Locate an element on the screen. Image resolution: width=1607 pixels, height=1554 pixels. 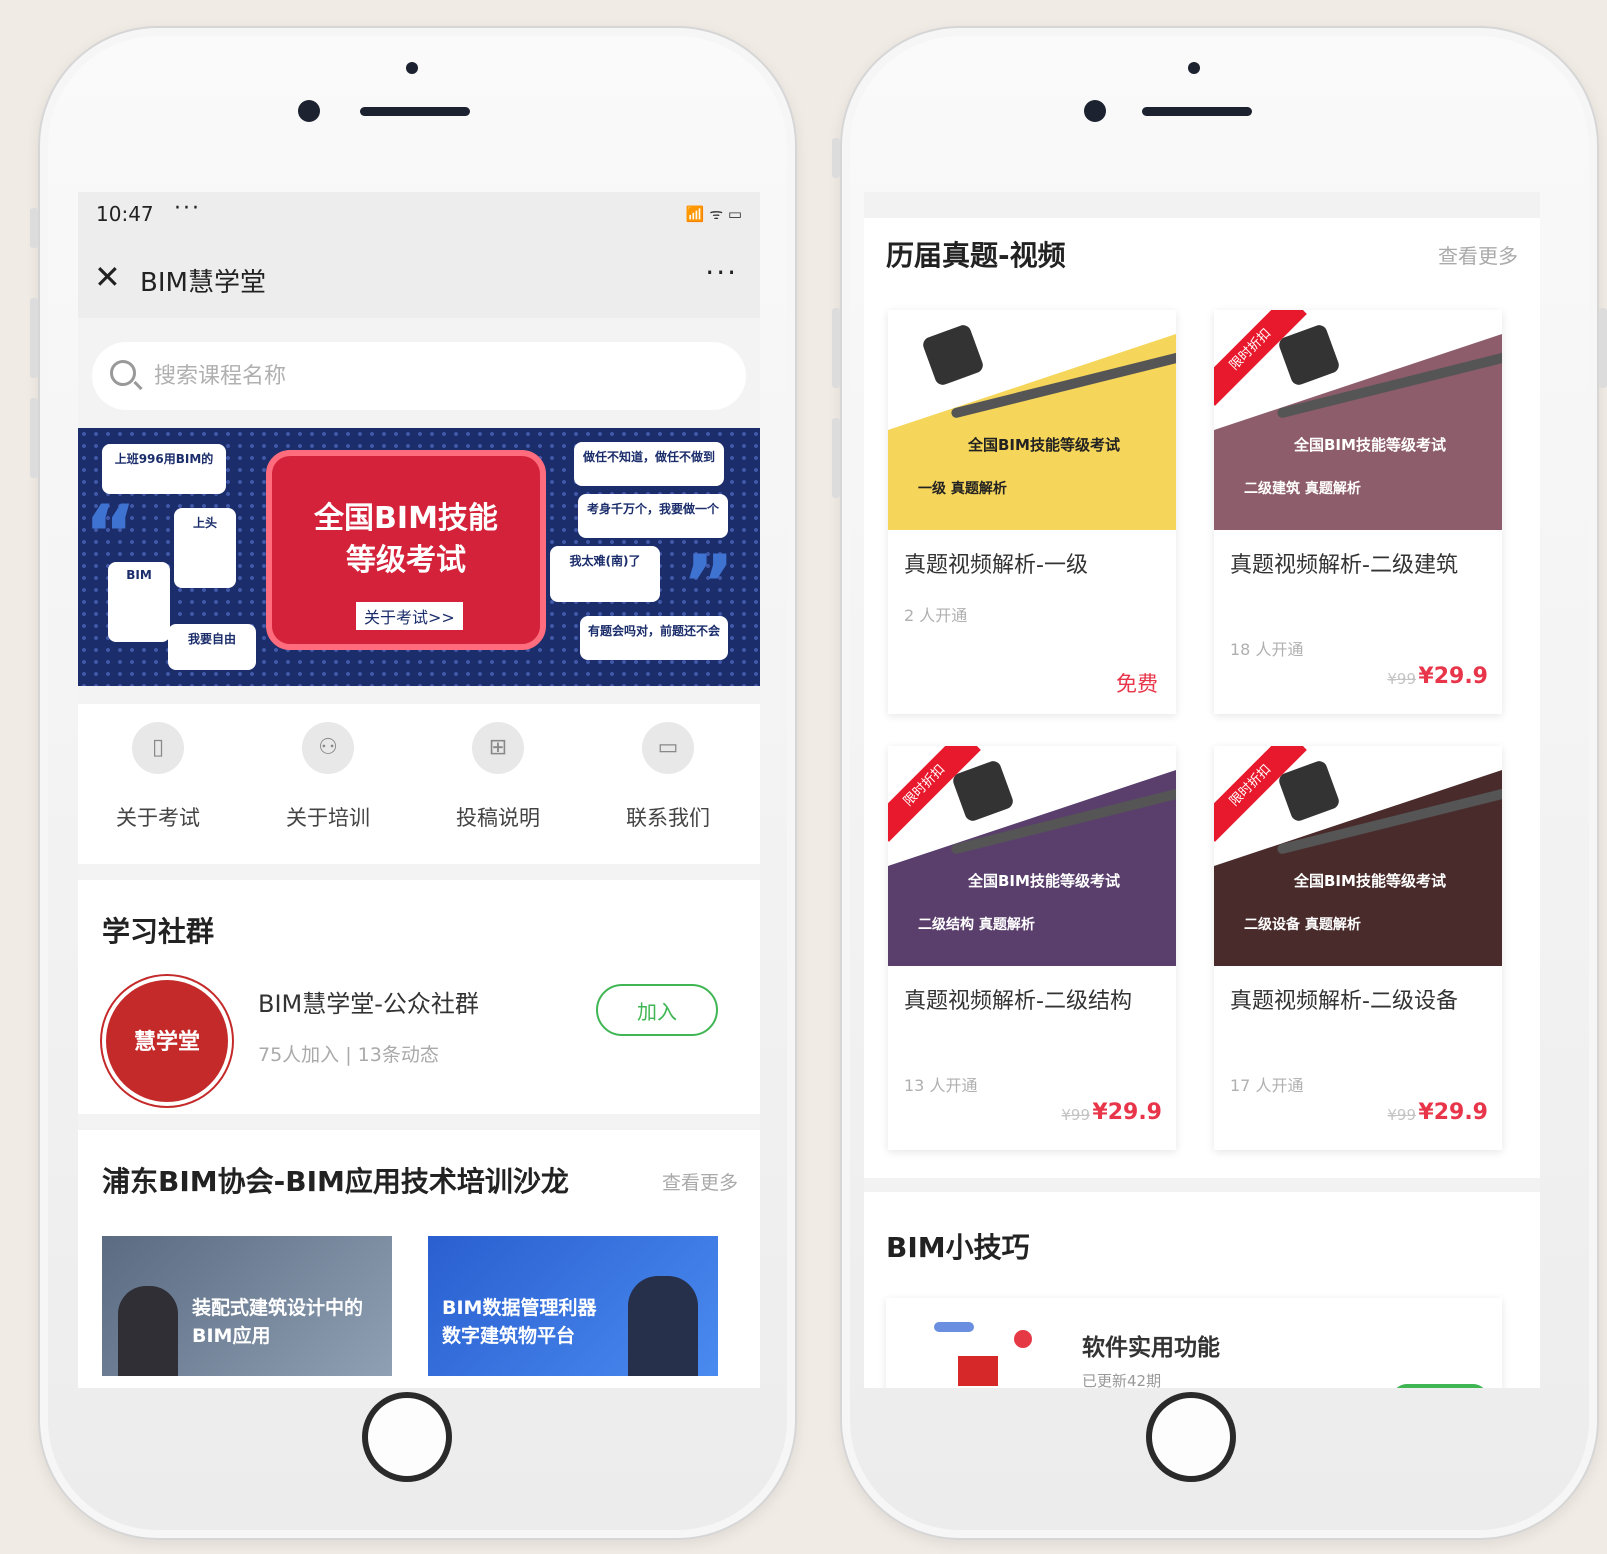
section-title: BIM小技巧 is located at coordinates (958, 1247).